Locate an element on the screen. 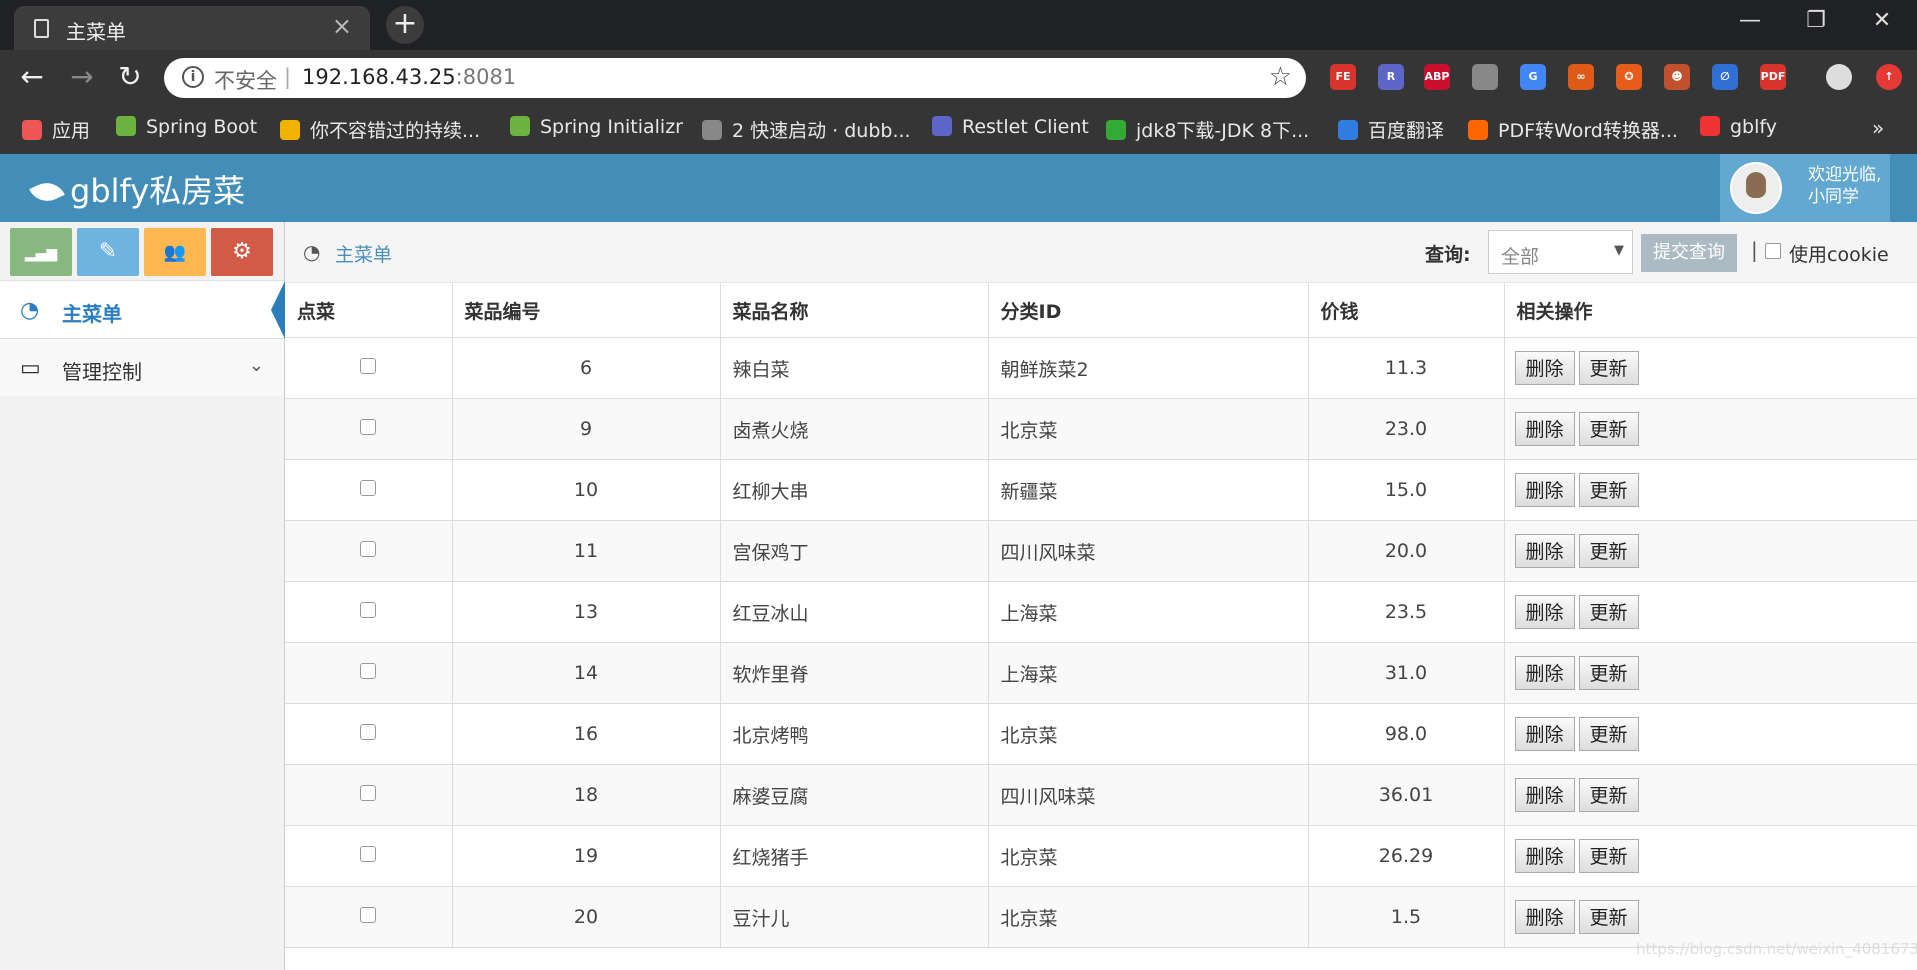 The image size is (1917, 970). sidebar-item-label: 管理控制 is located at coordinates (102, 372).